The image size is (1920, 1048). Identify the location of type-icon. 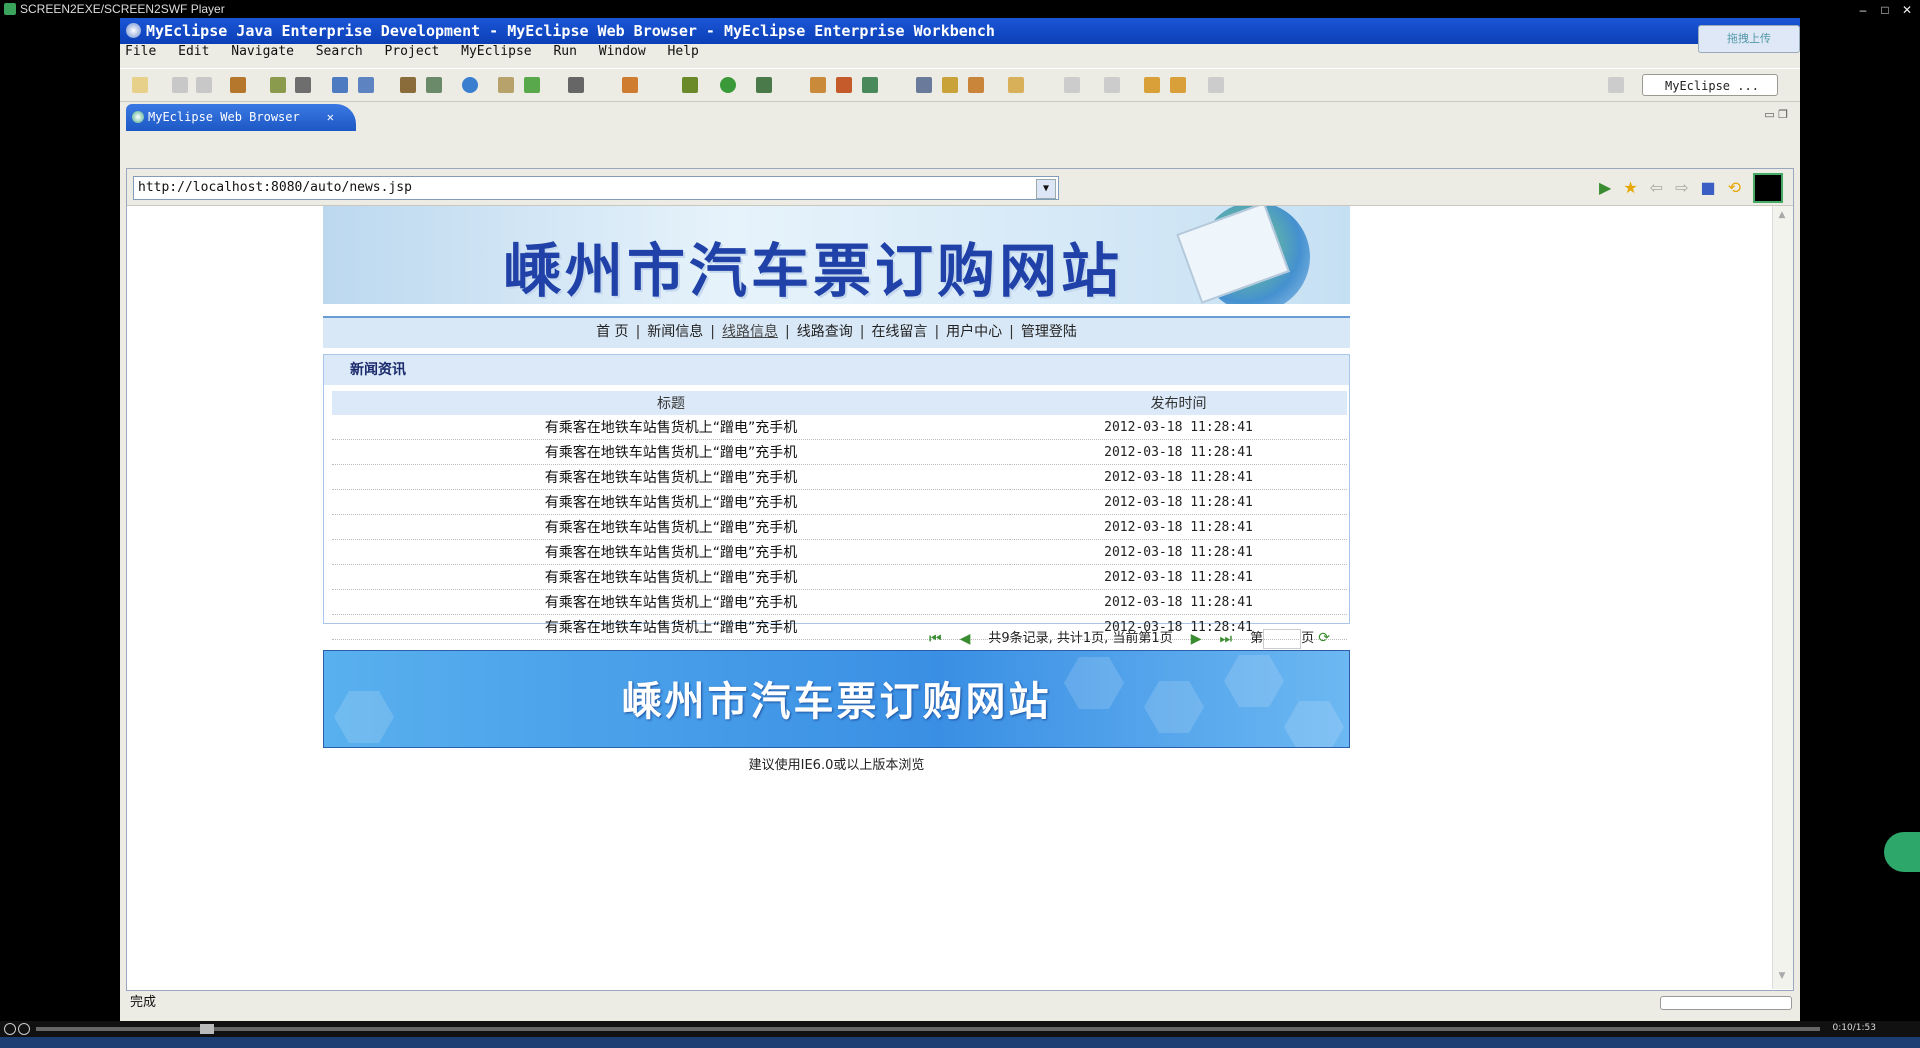
(818, 85).